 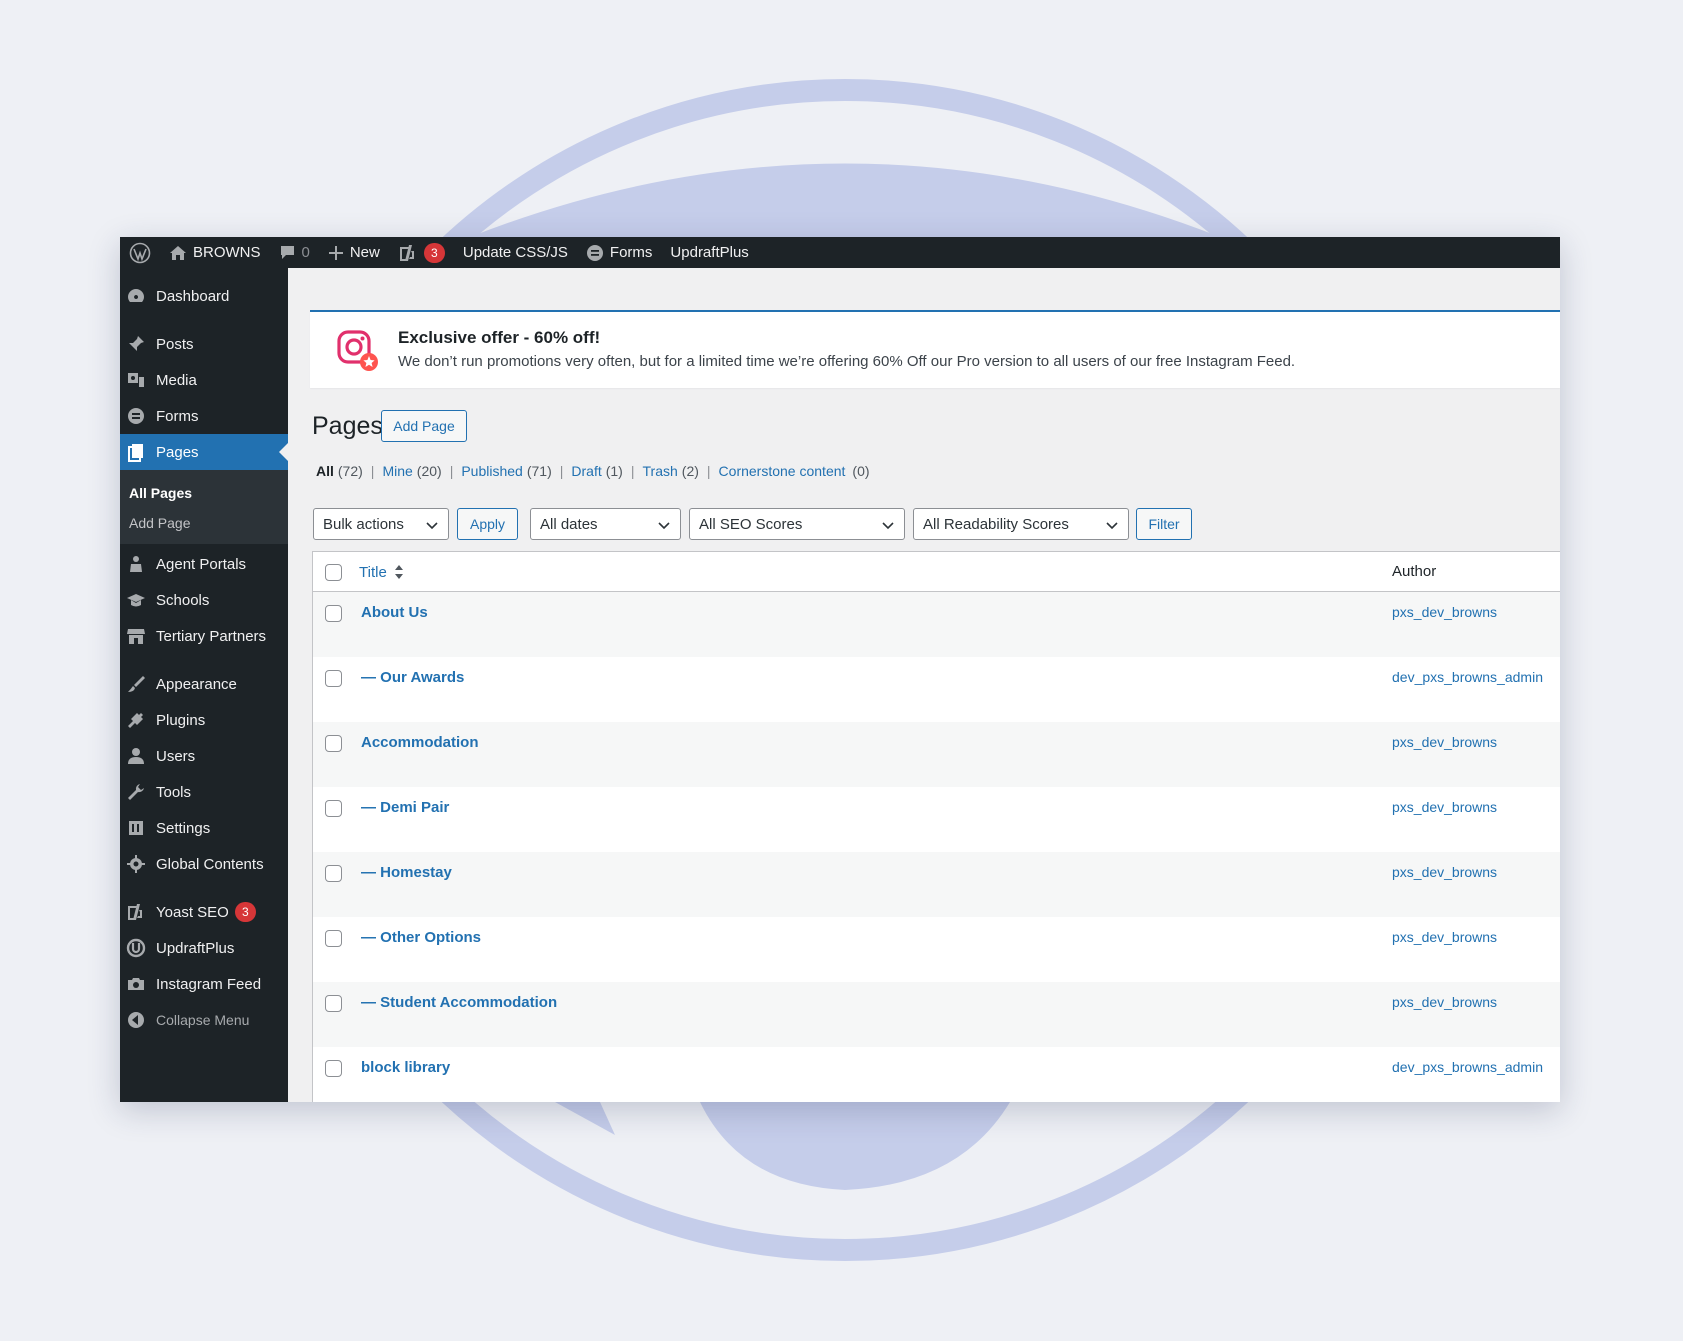 I want to click on sidebar-item-schools: Schools, so click(x=204, y=600).